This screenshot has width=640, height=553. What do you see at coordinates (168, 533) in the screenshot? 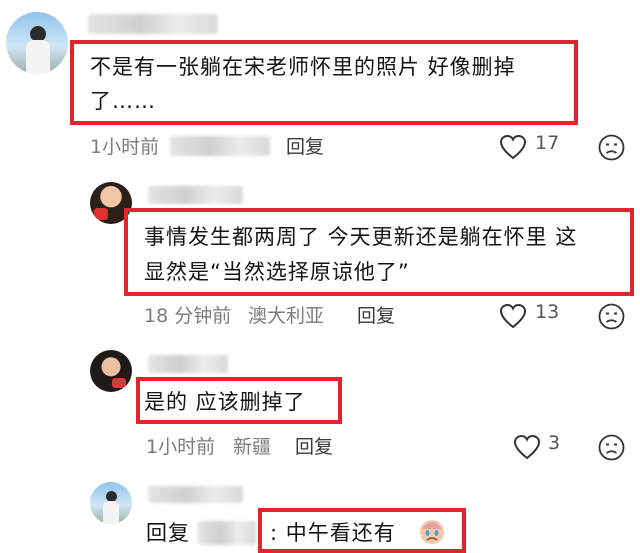
I see `reply-prefix: 回复` at bounding box center [168, 533].